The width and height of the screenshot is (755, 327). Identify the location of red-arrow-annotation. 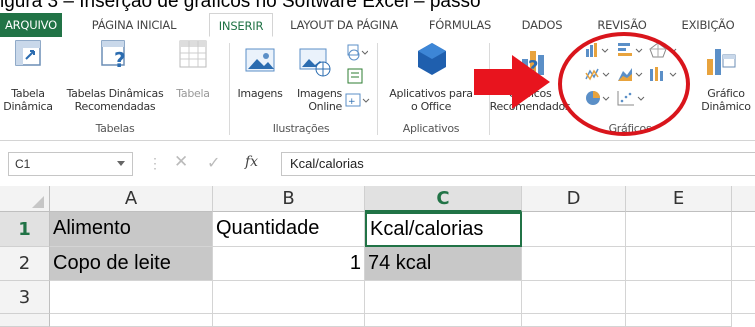
(512, 82).